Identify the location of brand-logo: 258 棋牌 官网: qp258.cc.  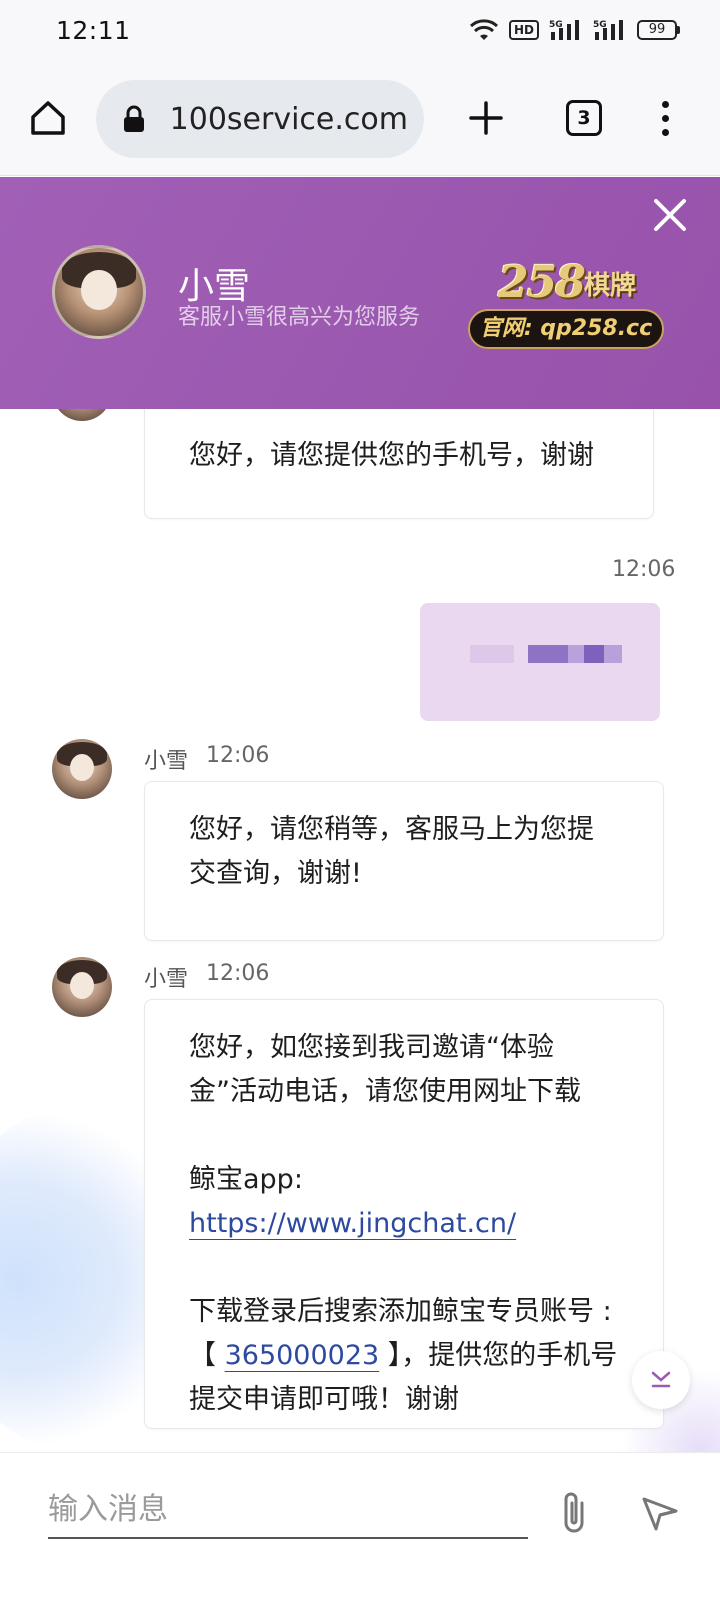
(566, 305).